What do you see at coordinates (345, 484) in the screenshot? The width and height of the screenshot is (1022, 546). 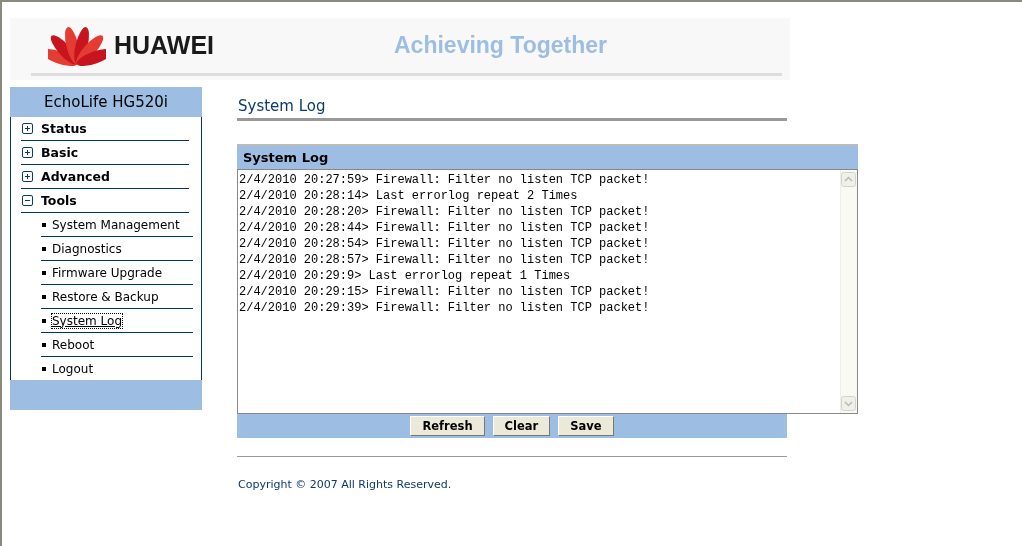 I see `copyright-text: Copyright © 2007 All Rights Reserved.` at bounding box center [345, 484].